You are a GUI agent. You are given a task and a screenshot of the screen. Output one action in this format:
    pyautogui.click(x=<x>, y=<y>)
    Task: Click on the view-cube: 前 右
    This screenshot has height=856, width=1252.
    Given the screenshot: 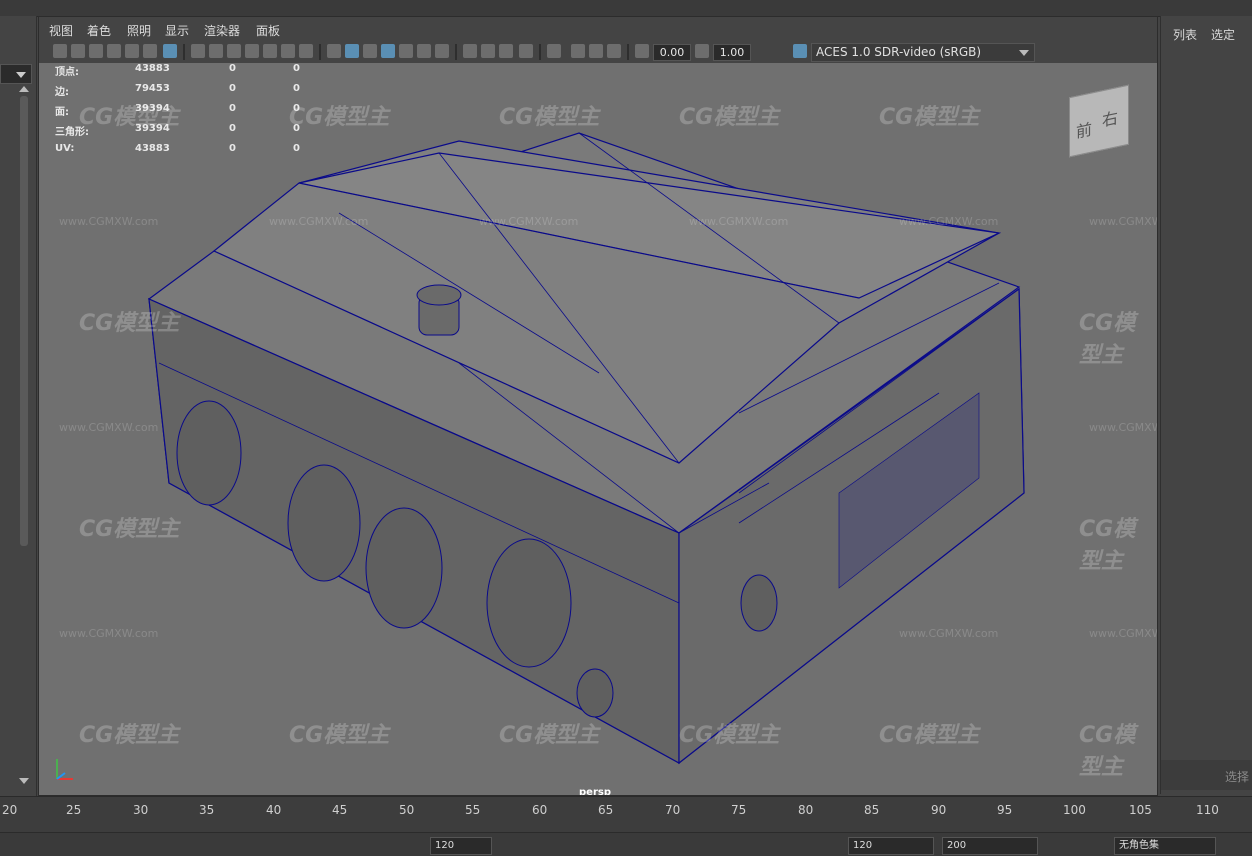 What is the action you would take?
    pyautogui.click(x=1099, y=121)
    